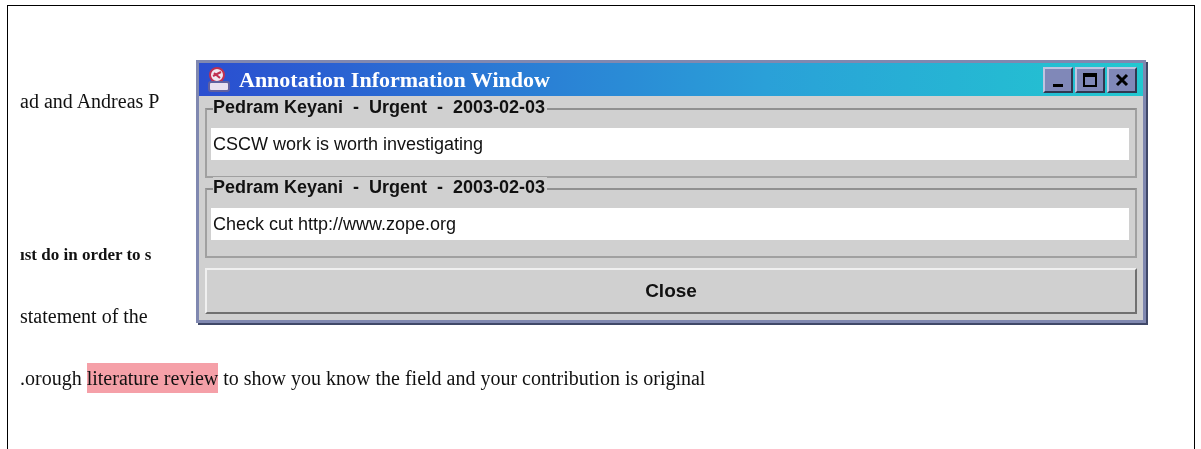 The height and width of the screenshot is (449, 1201). I want to click on window-title: Annotation Information Window, so click(394, 79).